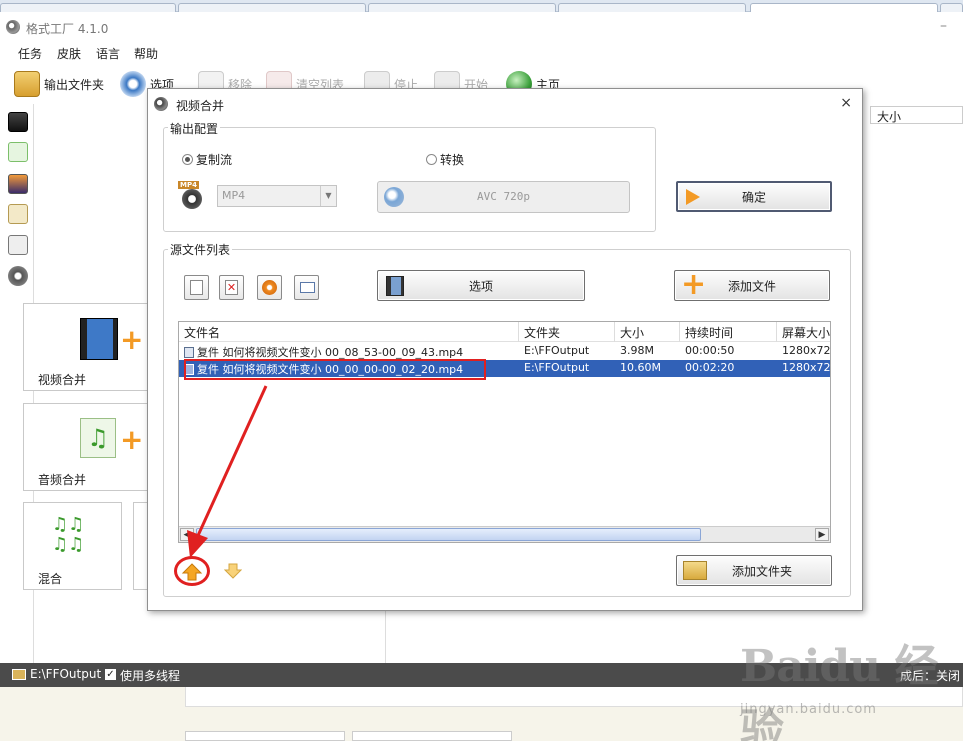 The height and width of the screenshot is (741, 963). I want to click on browser-tab-active, so click(844, 7).